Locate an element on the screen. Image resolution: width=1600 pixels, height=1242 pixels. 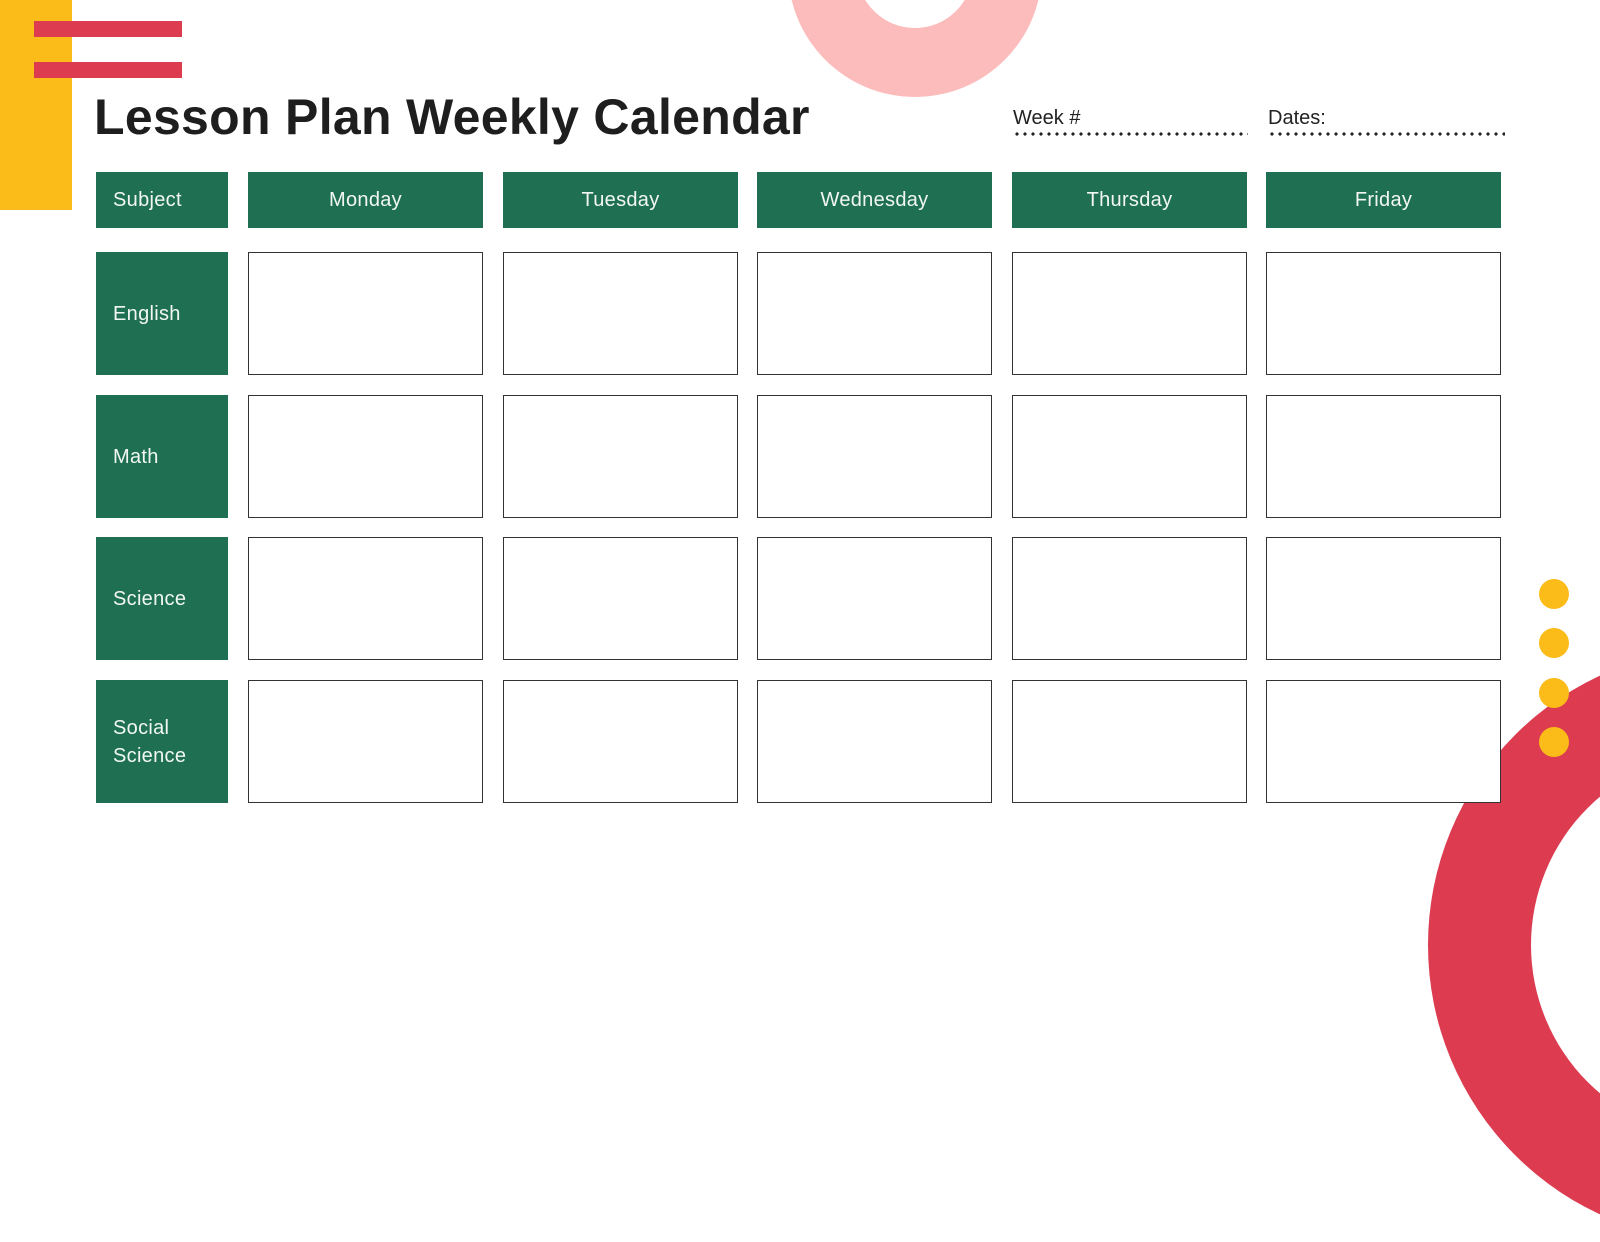
day-header-wednesday-label: Wednesday is located at coordinates (874, 199).